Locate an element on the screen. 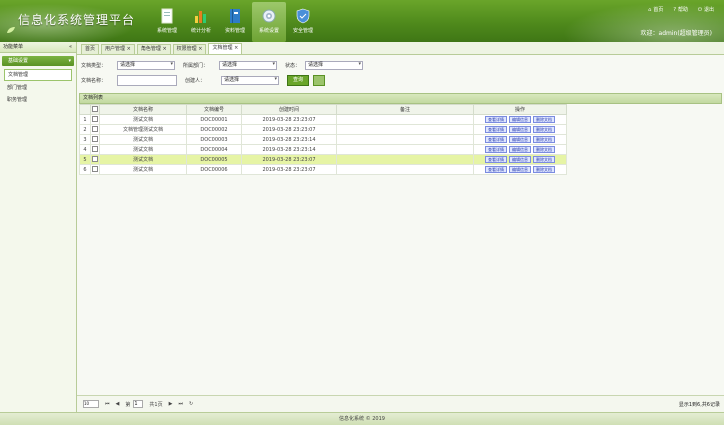  cell-actions: 查看详情 编辑信息 删除文档 is located at coordinates (520, 119).